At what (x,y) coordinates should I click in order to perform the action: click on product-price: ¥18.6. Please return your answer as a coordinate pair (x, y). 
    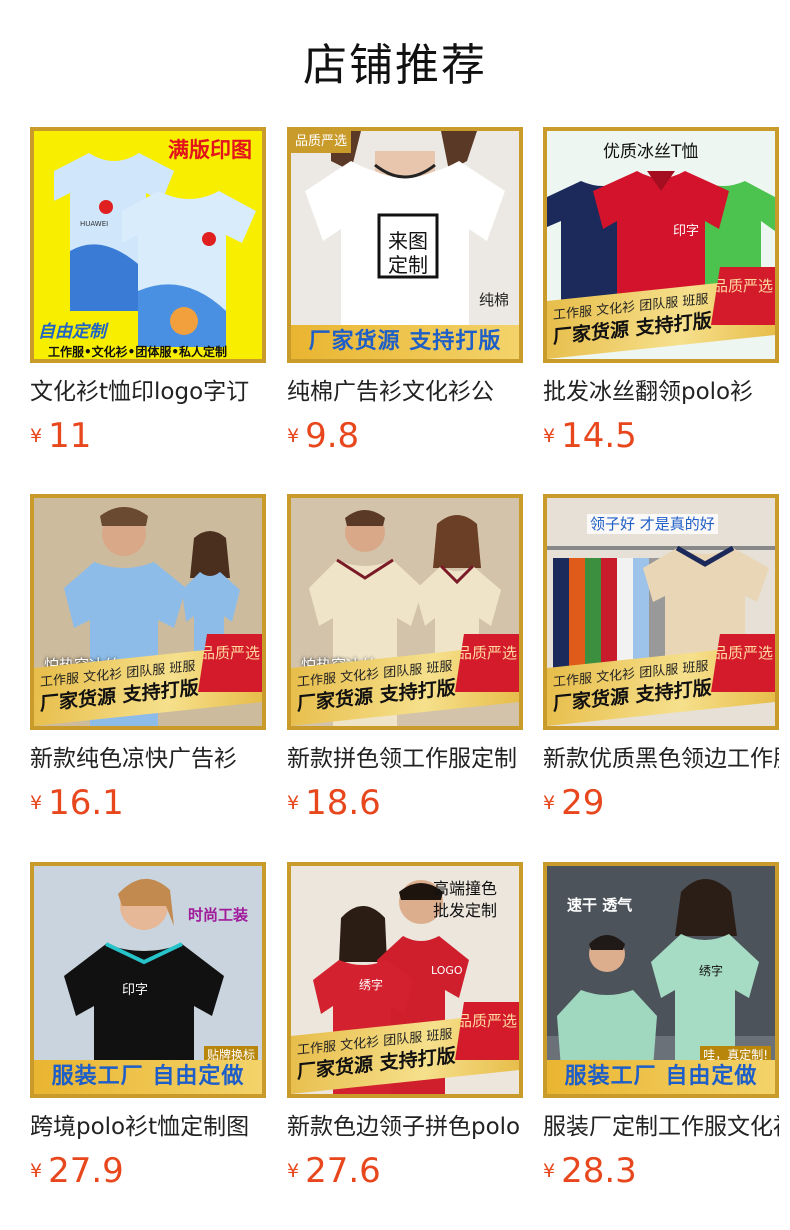
    Looking at the image, I should click on (334, 803).